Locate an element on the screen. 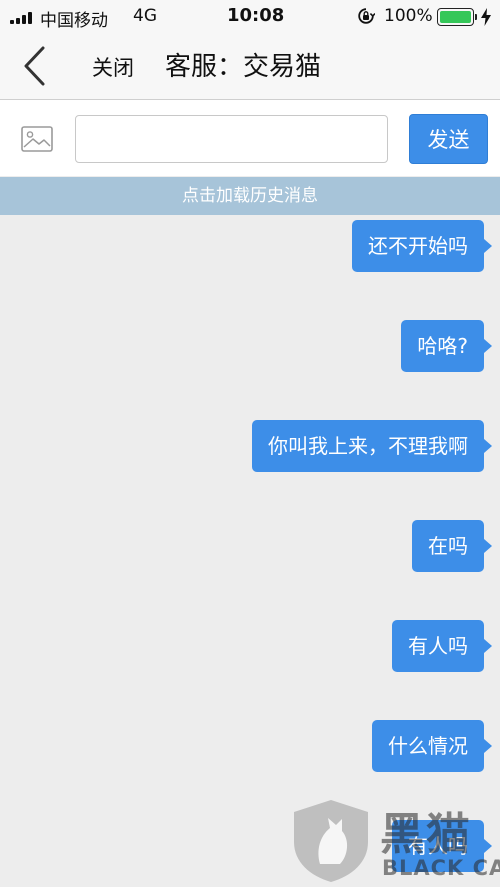 Image resolution: width=500 pixels, height=887 pixels. status-bar: 中国移动 4G 10:08 100% is located at coordinates (250, 17).